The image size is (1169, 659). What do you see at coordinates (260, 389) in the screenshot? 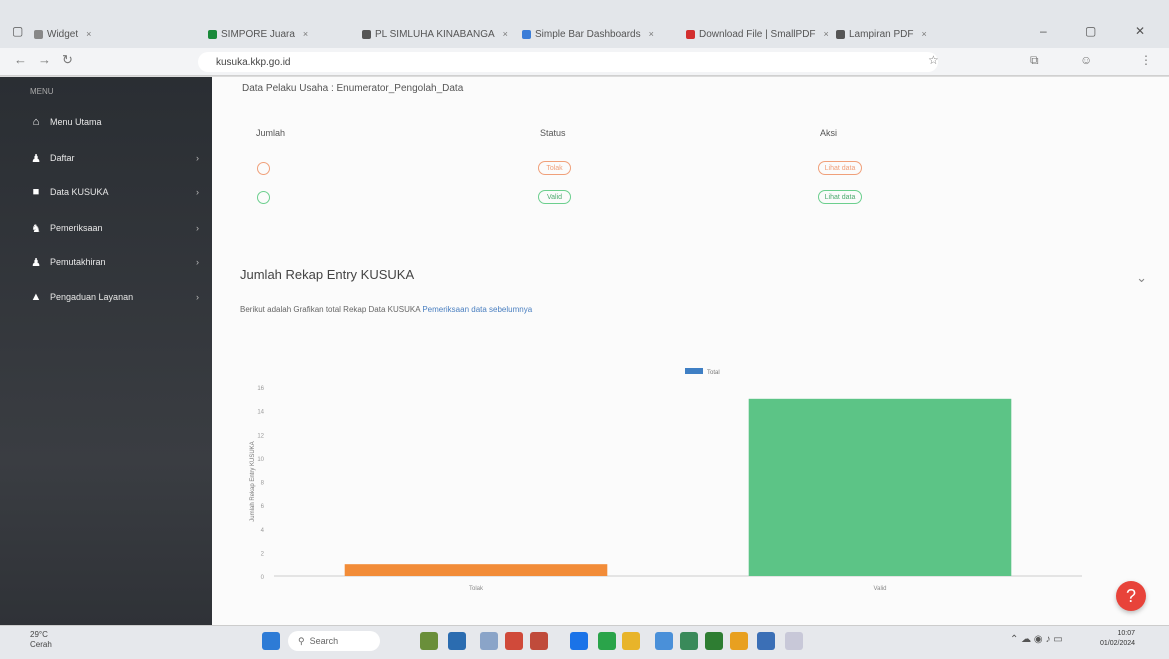
I see `y-tick-label: 16` at bounding box center [260, 389].